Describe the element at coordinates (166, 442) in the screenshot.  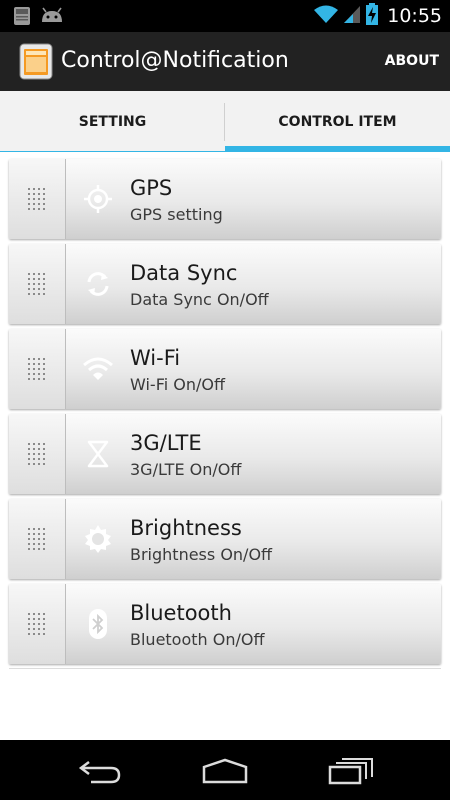
I see `item-title: 3G/LTE` at that location.